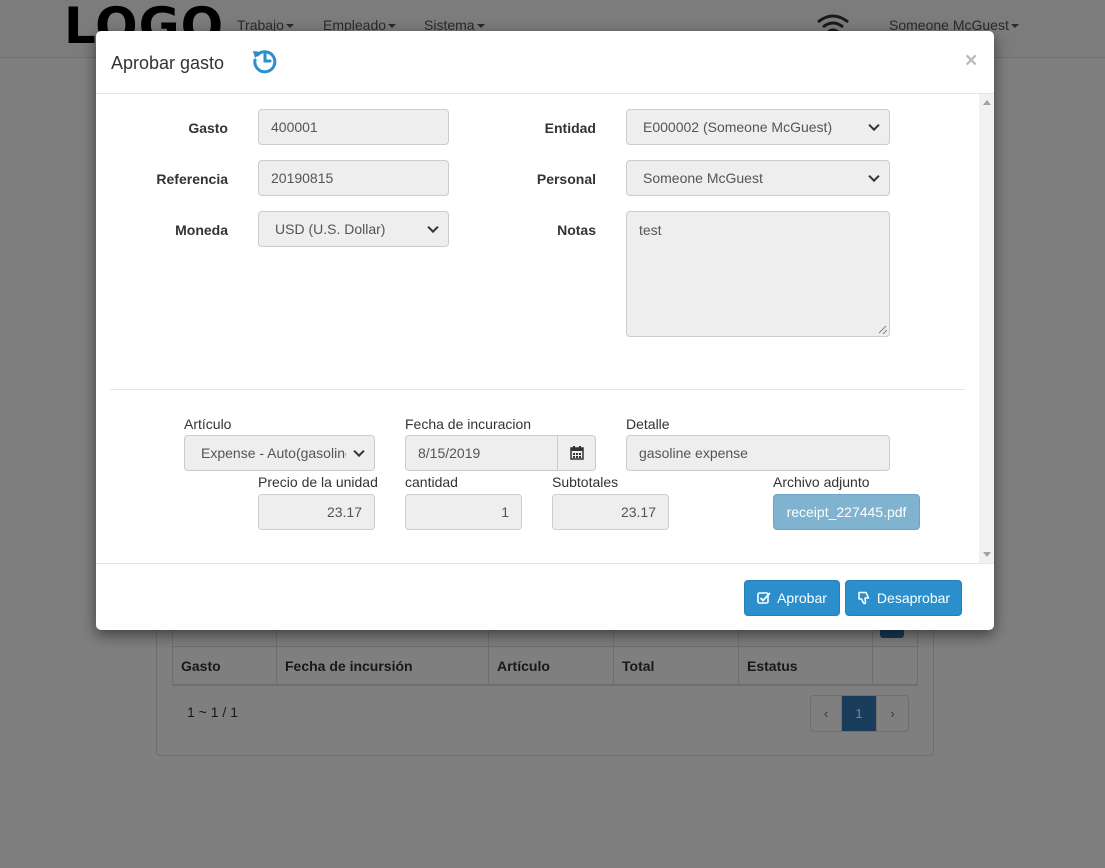  I want to click on fecha-input: 8/15/2019, so click(481, 453).